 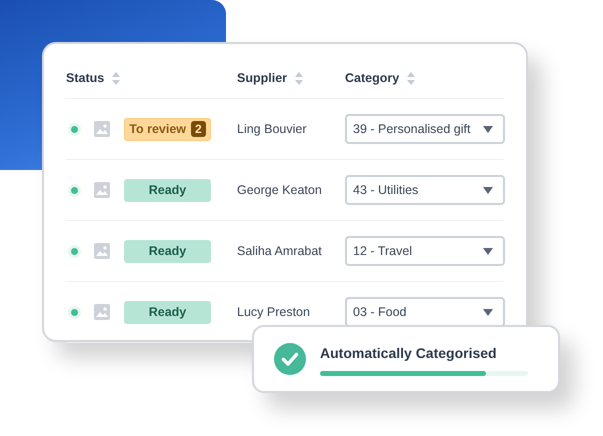 I want to click on category-dropdown: 43 - Utilities, so click(x=425, y=190).